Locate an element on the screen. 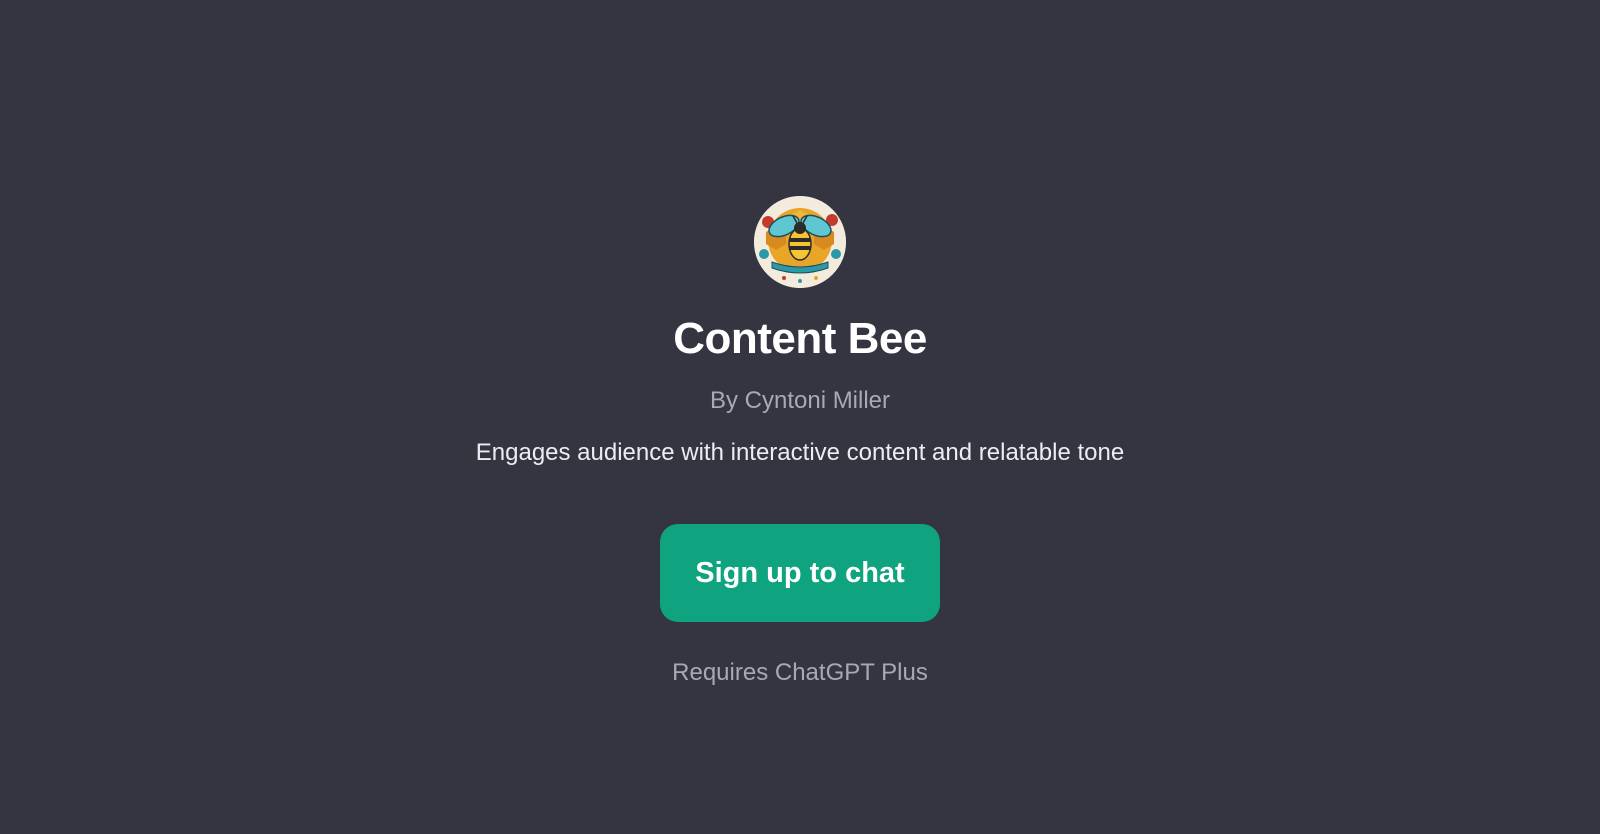 This screenshot has width=1600, height=834. requires-plus-note: Requires ChatGPT Plus is located at coordinates (800, 672).